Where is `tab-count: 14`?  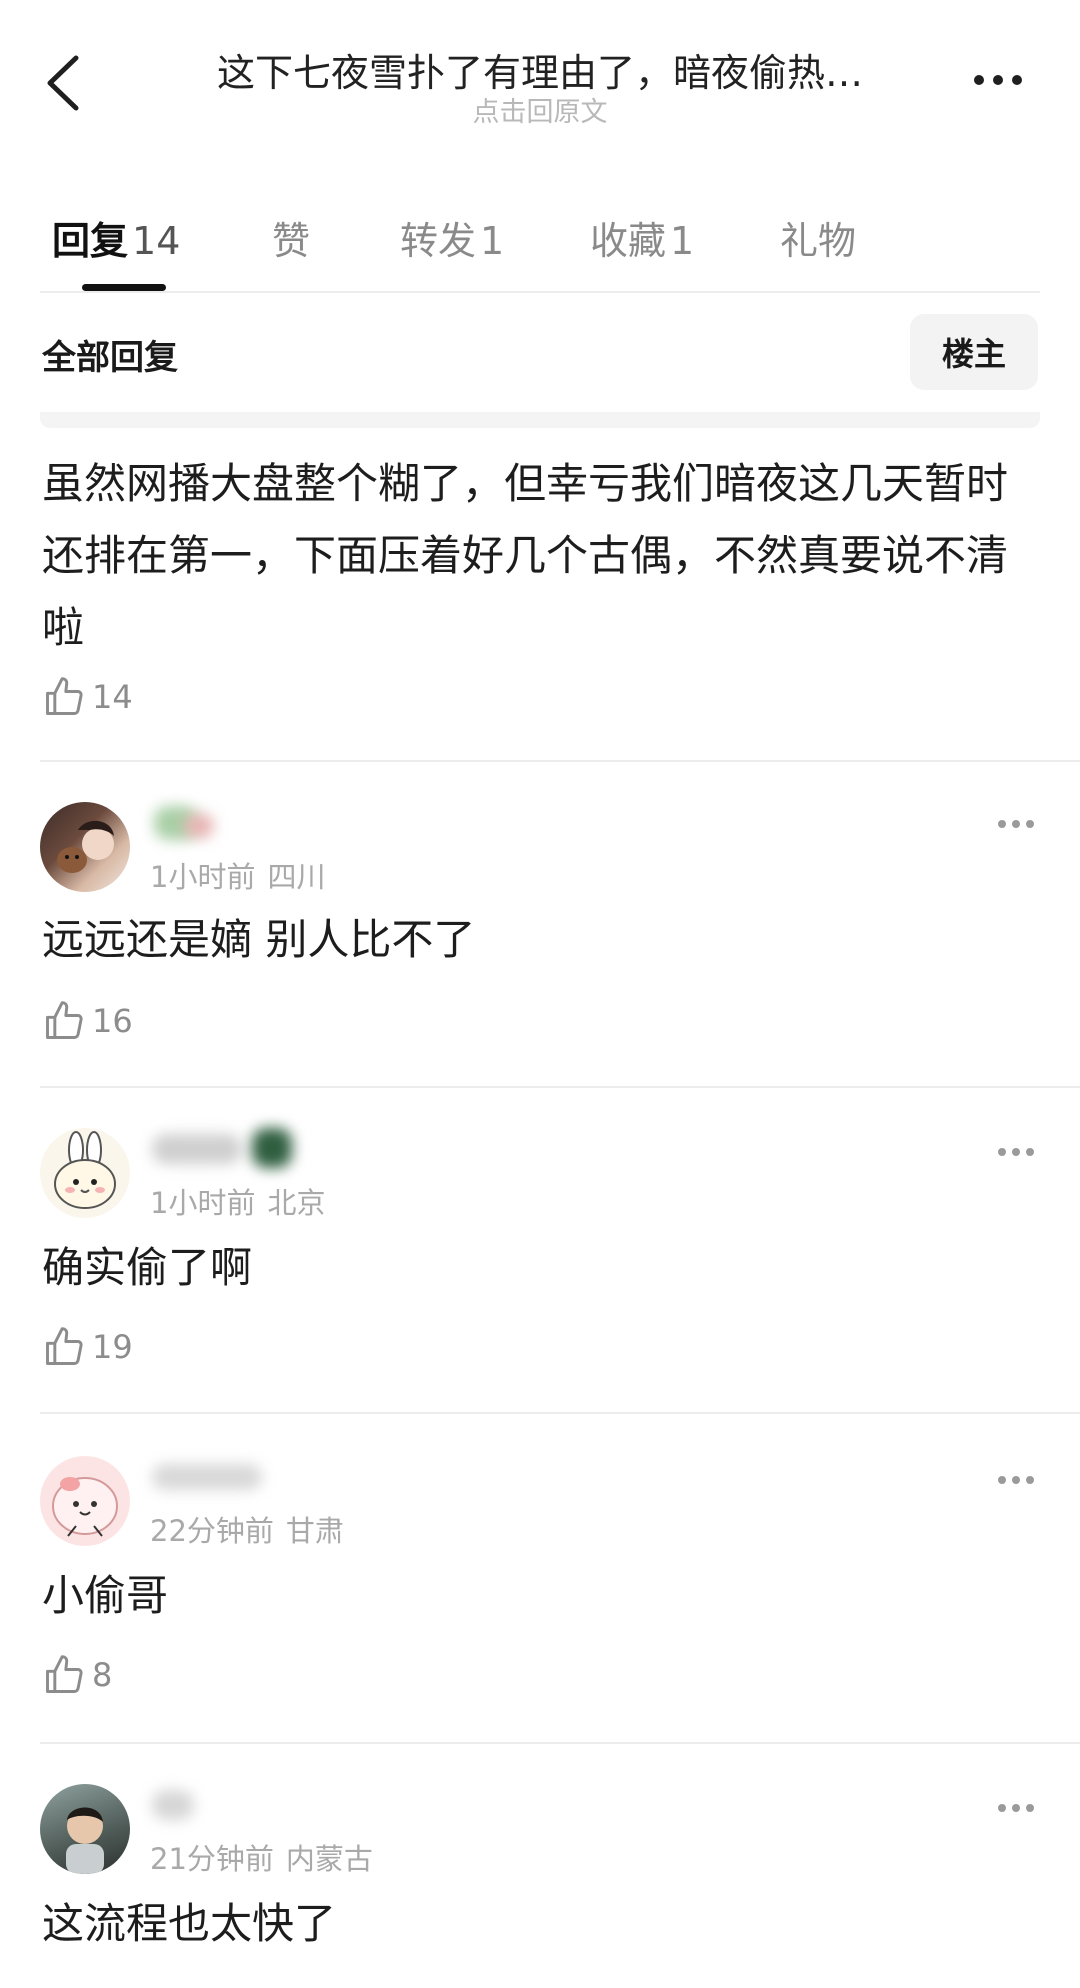 tab-count: 14 is located at coordinates (156, 241).